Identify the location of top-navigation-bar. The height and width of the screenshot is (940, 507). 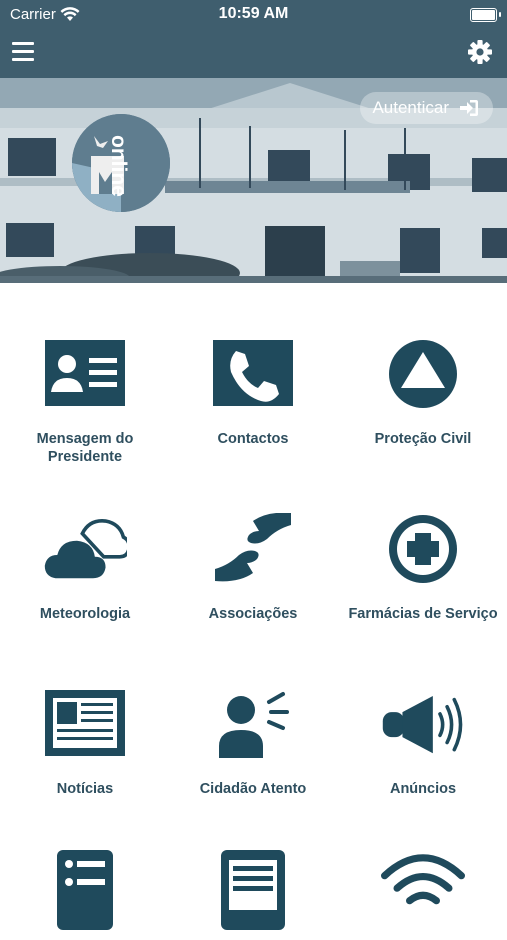
(253, 54).